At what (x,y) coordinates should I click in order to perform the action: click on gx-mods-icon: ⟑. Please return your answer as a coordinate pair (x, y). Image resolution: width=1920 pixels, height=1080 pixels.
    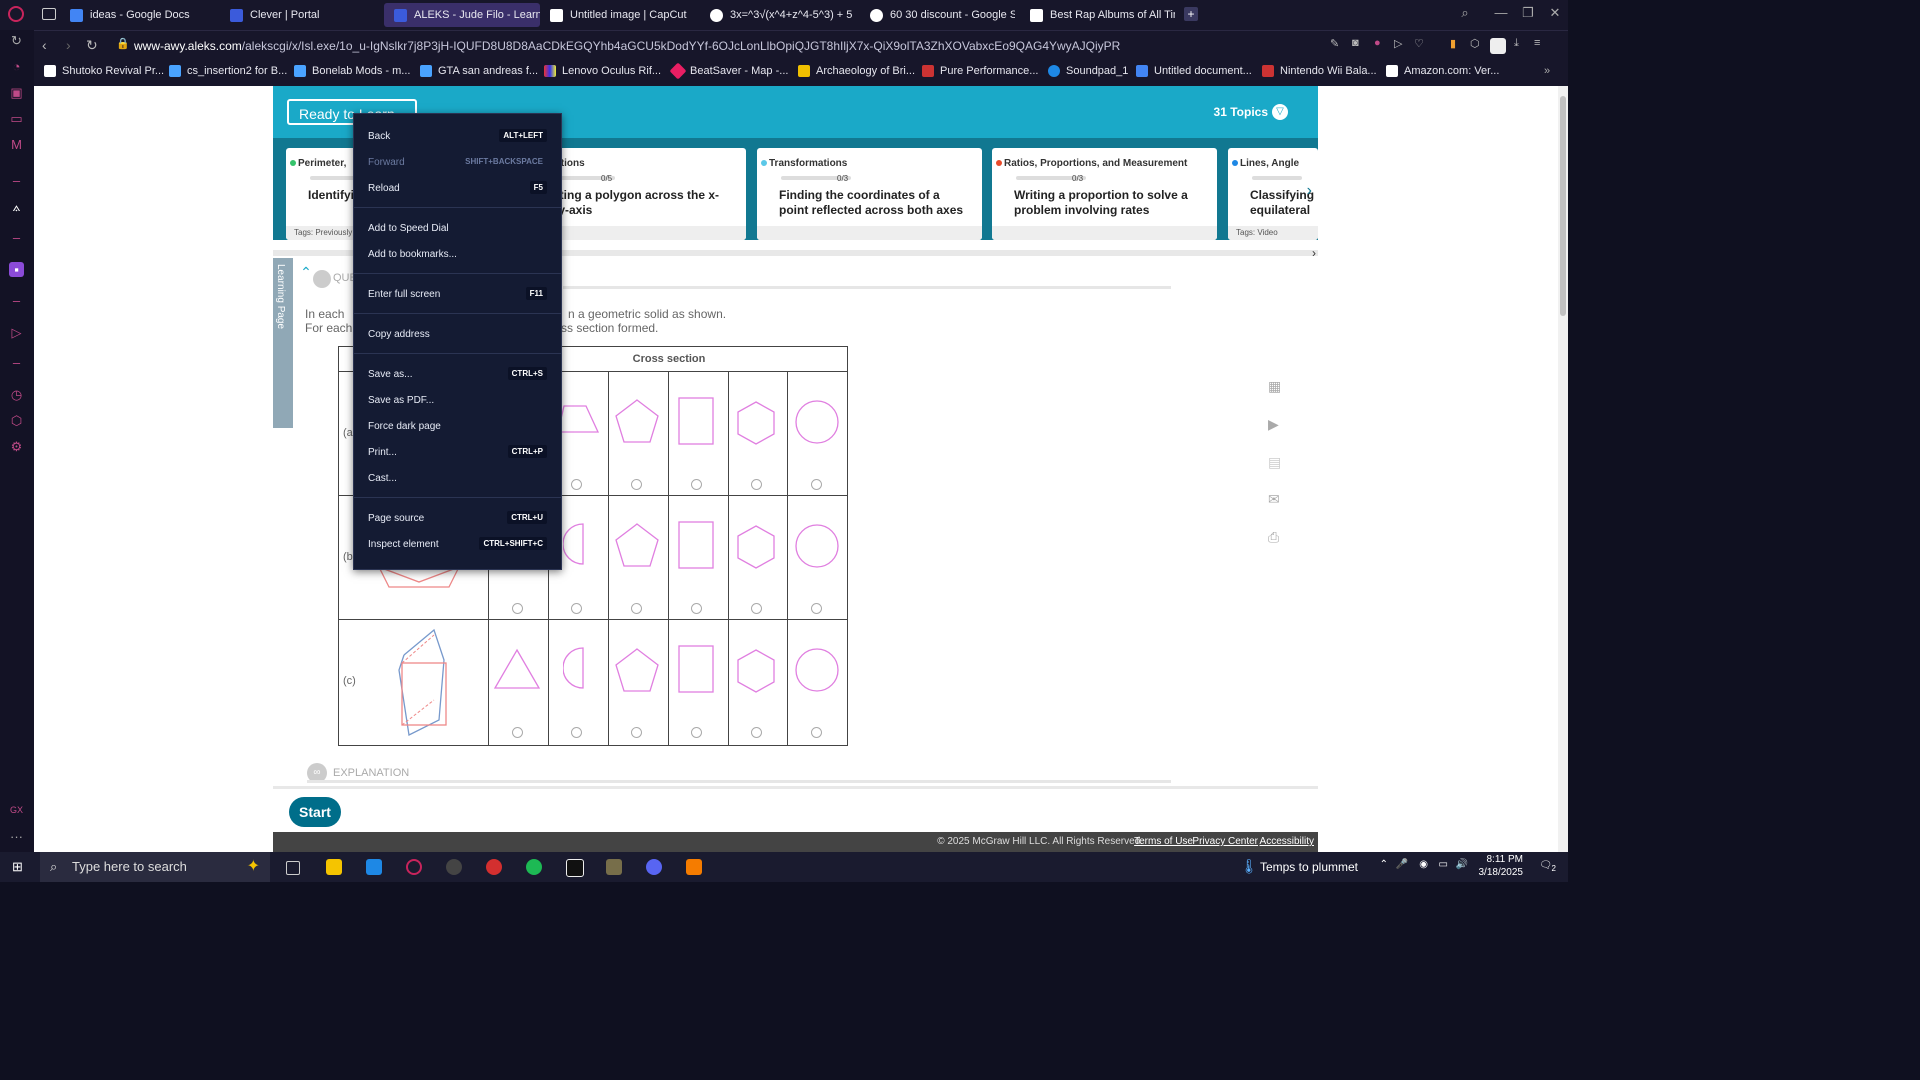
    Looking at the image, I should click on (16, 206).